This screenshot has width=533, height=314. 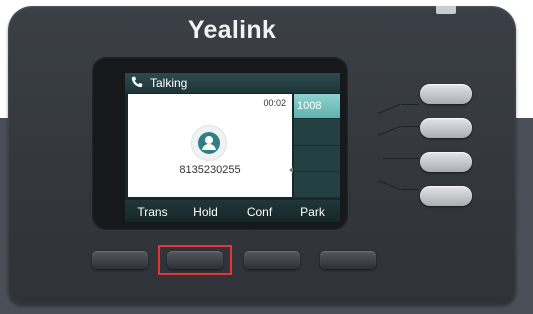 What do you see at coordinates (272, 260) in the screenshot?
I see `soft-button-conf` at bounding box center [272, 260].